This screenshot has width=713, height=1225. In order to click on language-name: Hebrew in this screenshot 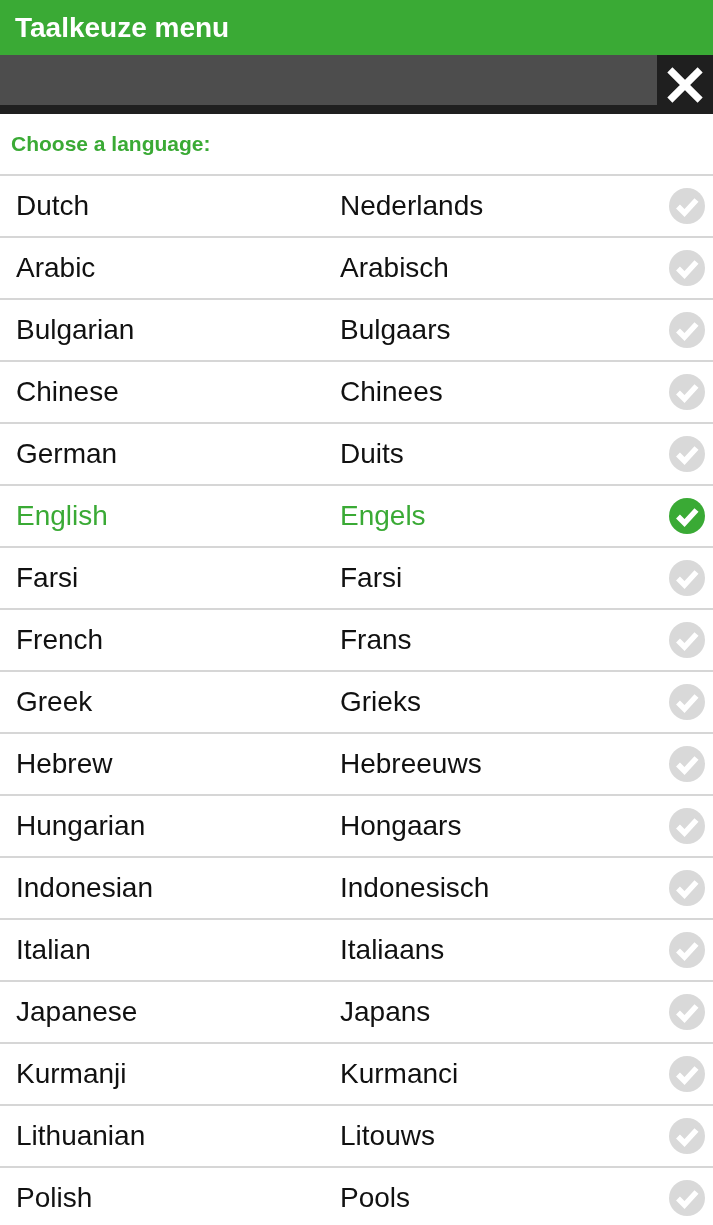, I will do `click(65, 764)`.